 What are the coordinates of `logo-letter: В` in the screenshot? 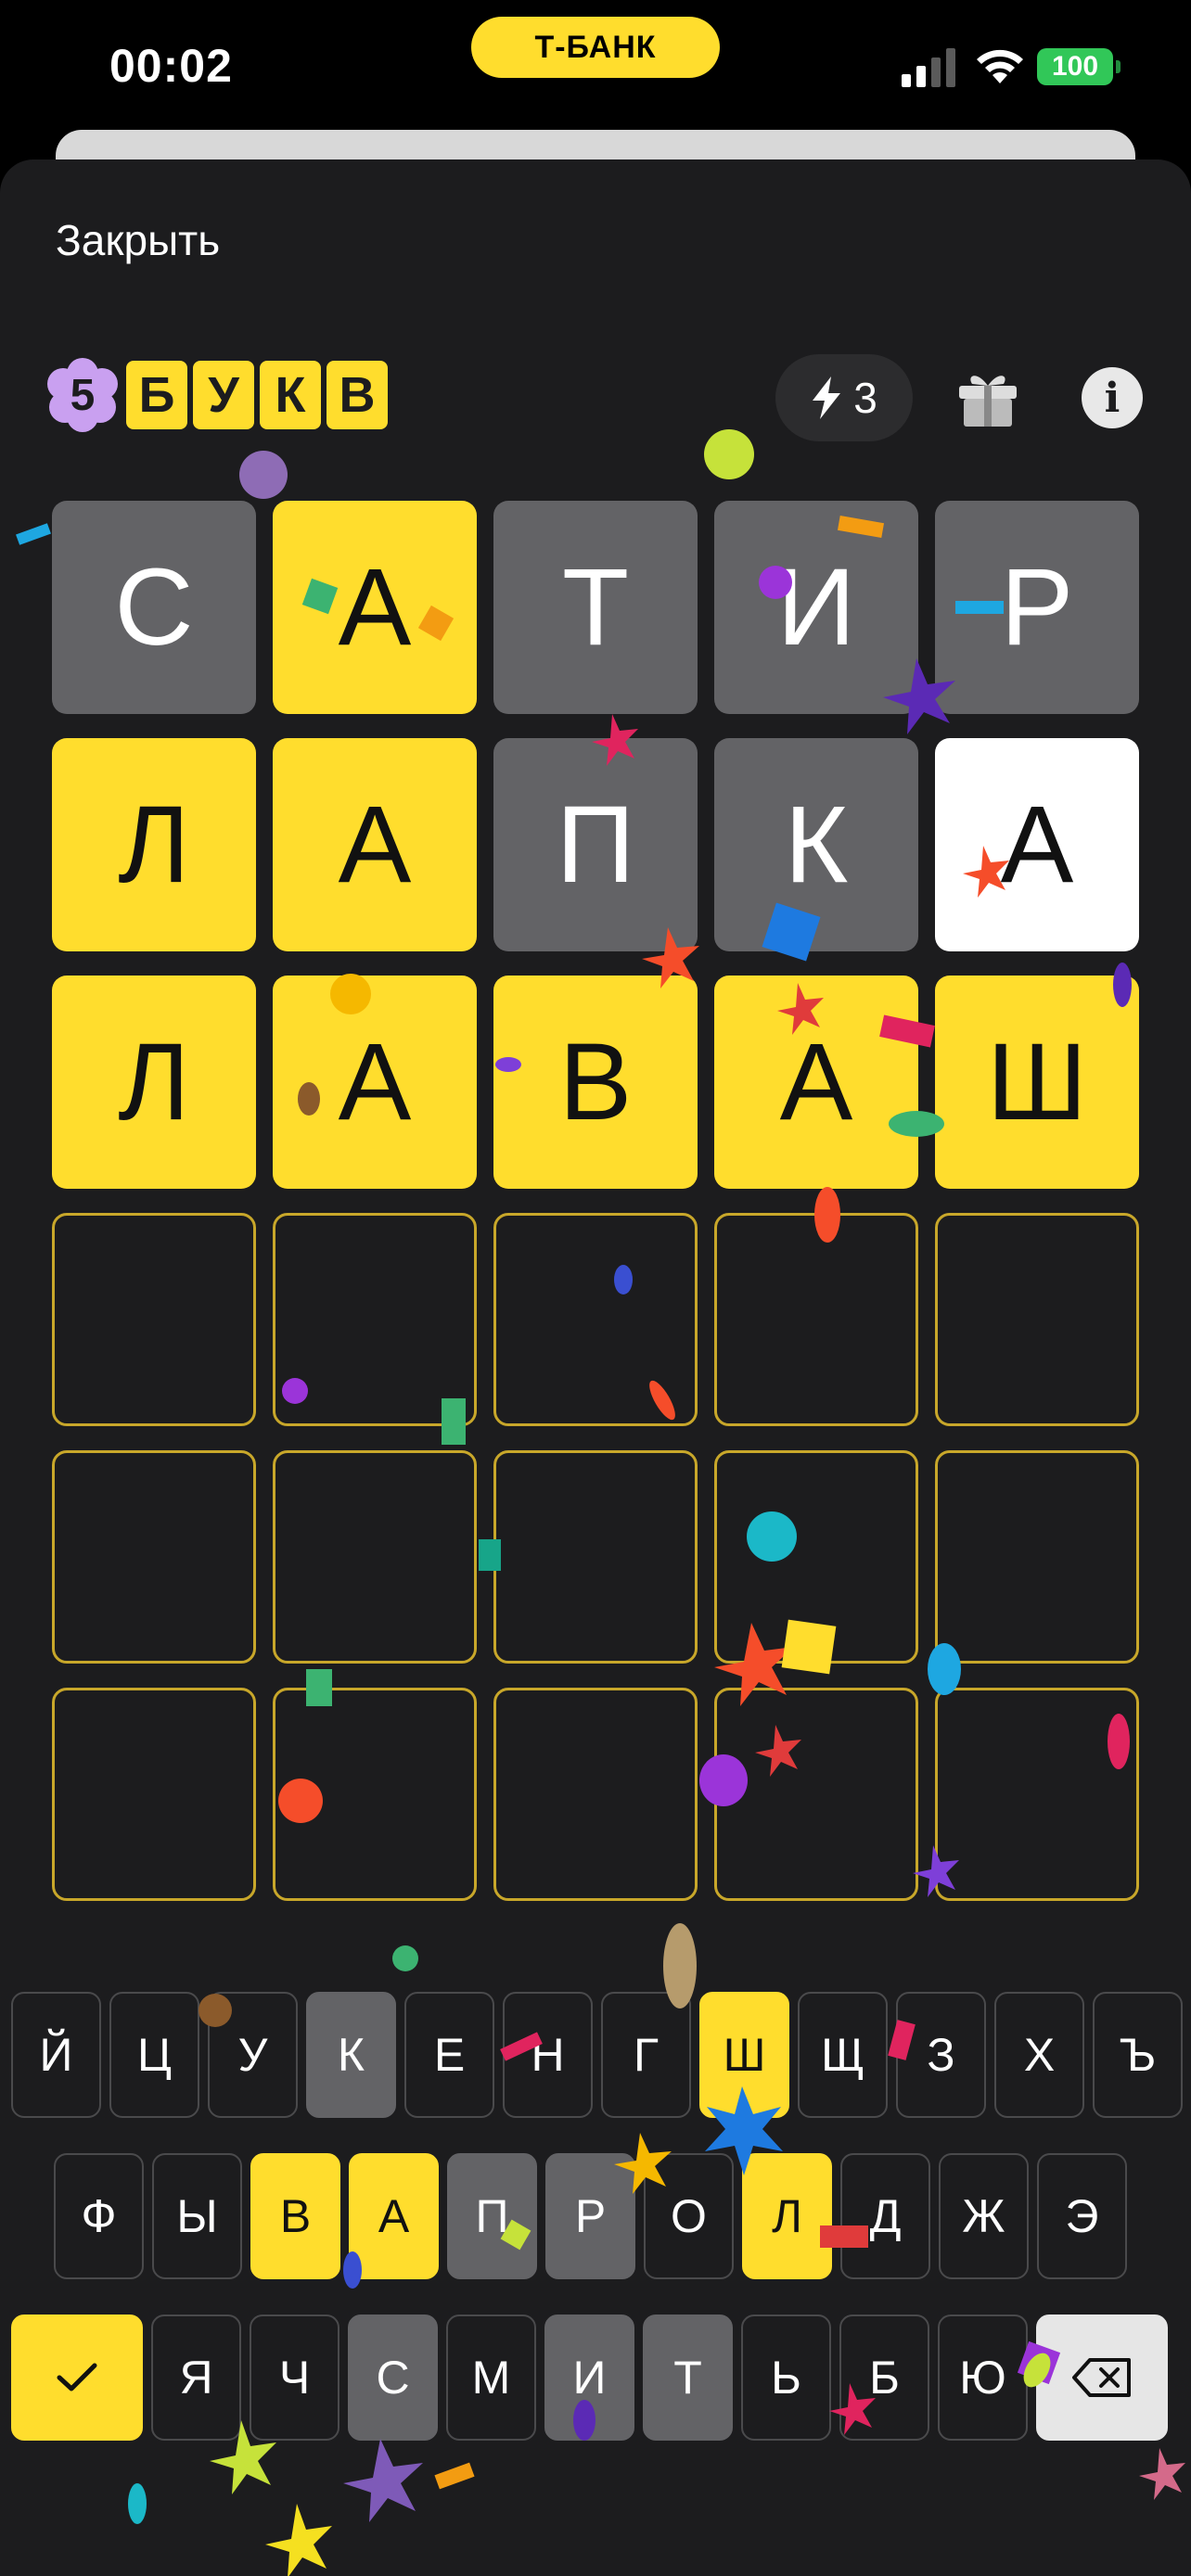 It's located at (357, 395).